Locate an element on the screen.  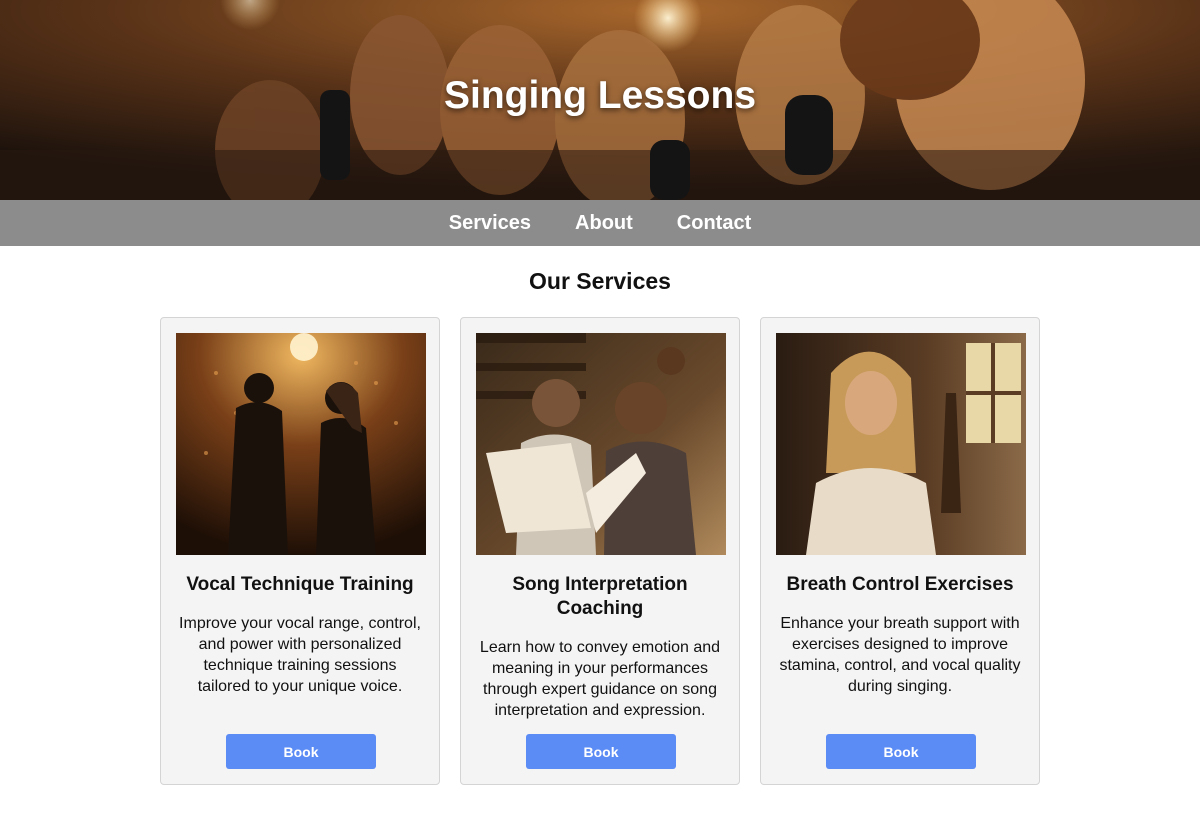
nav-link-contact: Contact is located at coordinates (714, 223).